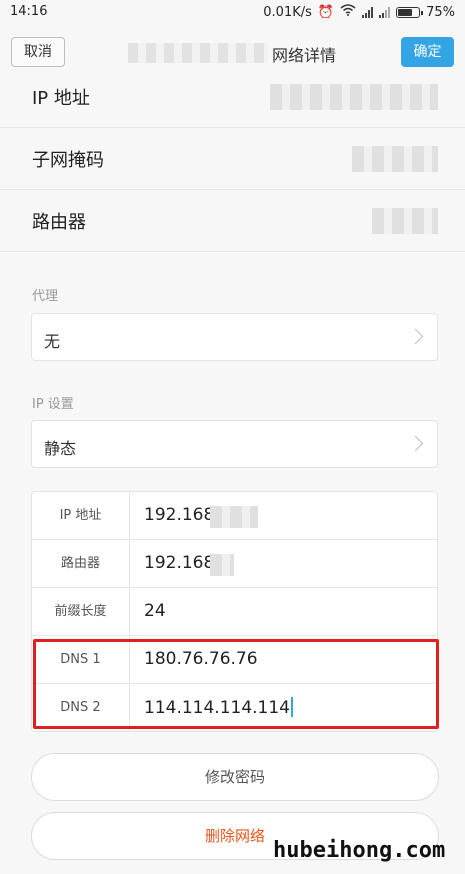  I want to click on ip-suffix-blurred, so click(234, 517).